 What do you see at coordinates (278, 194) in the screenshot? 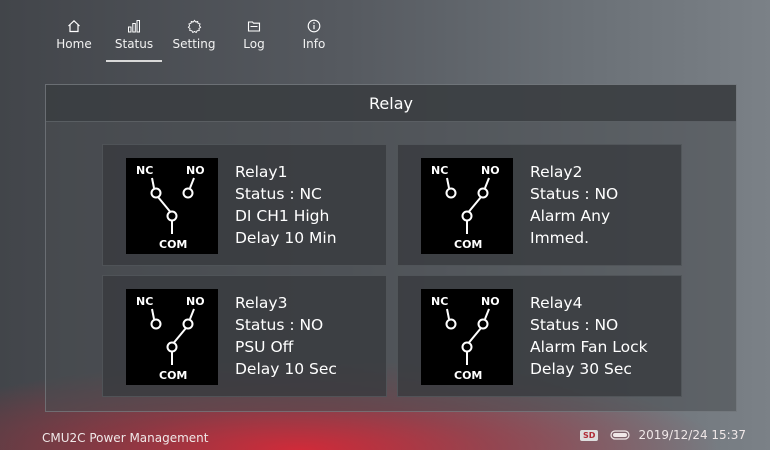
I see `relay-status: Status : NC` at bounding box center [278, 194].